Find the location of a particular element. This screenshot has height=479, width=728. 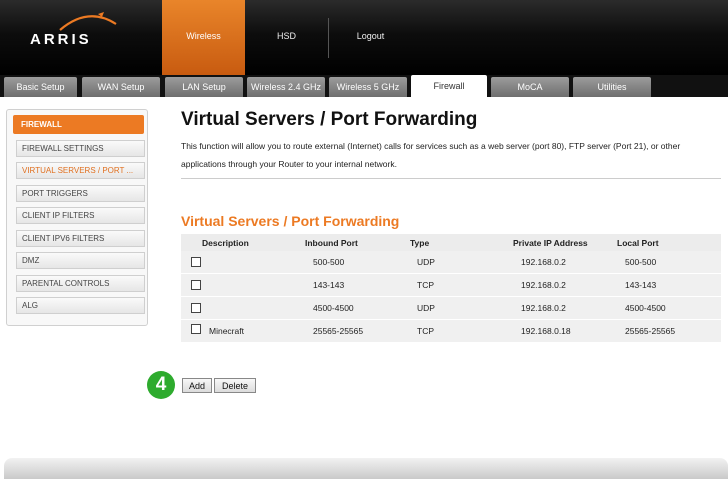

col-local-port: Local Port is located at coordinates (638, 242).